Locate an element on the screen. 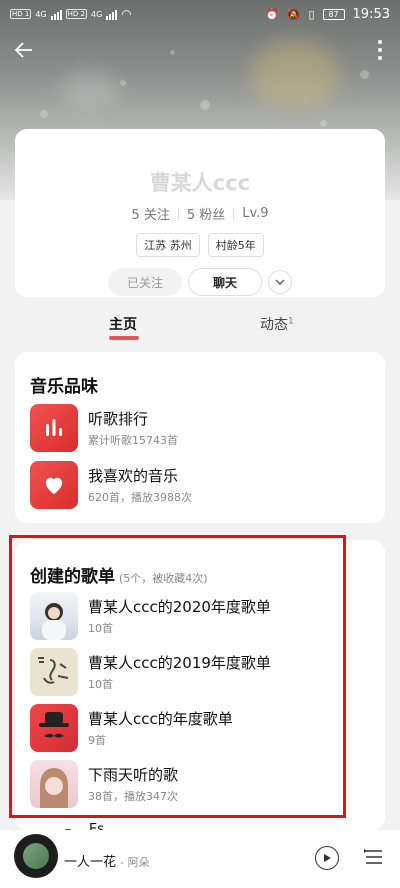 The height and width of the screenshot is (888, 400). item-title: 听歌排行 is located at coordinates (118, 419).